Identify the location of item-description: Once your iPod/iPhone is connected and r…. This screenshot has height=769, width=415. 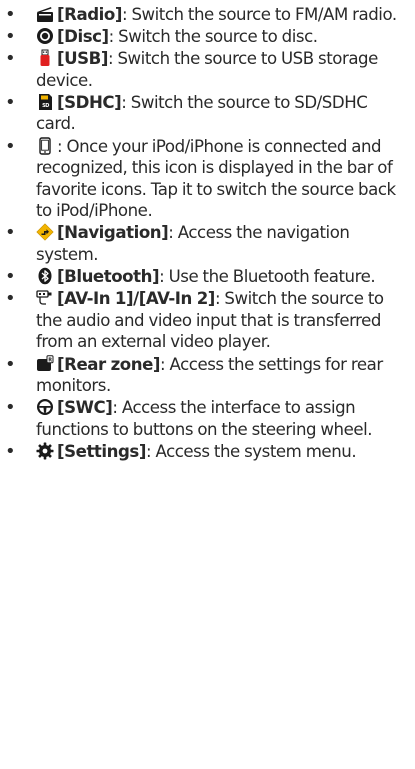
(216, 178).